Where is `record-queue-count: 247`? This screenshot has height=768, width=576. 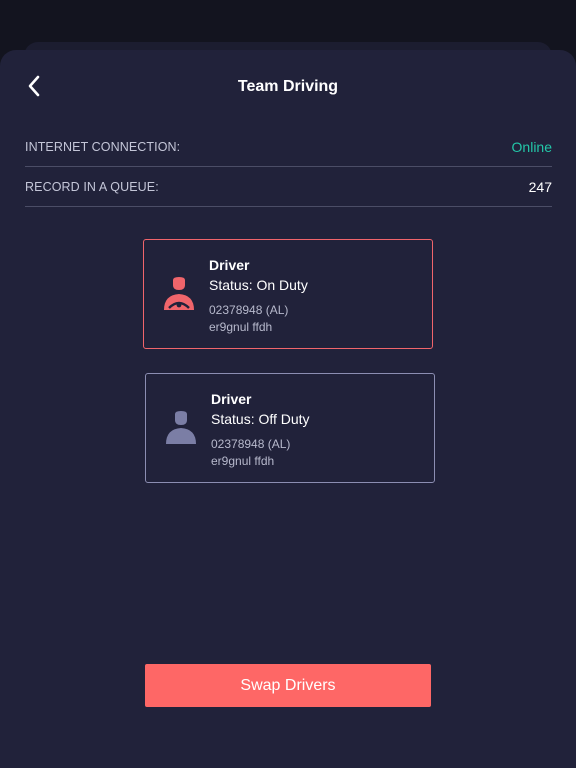
record-queue-count: 247 is located at coordinates (540, 186).